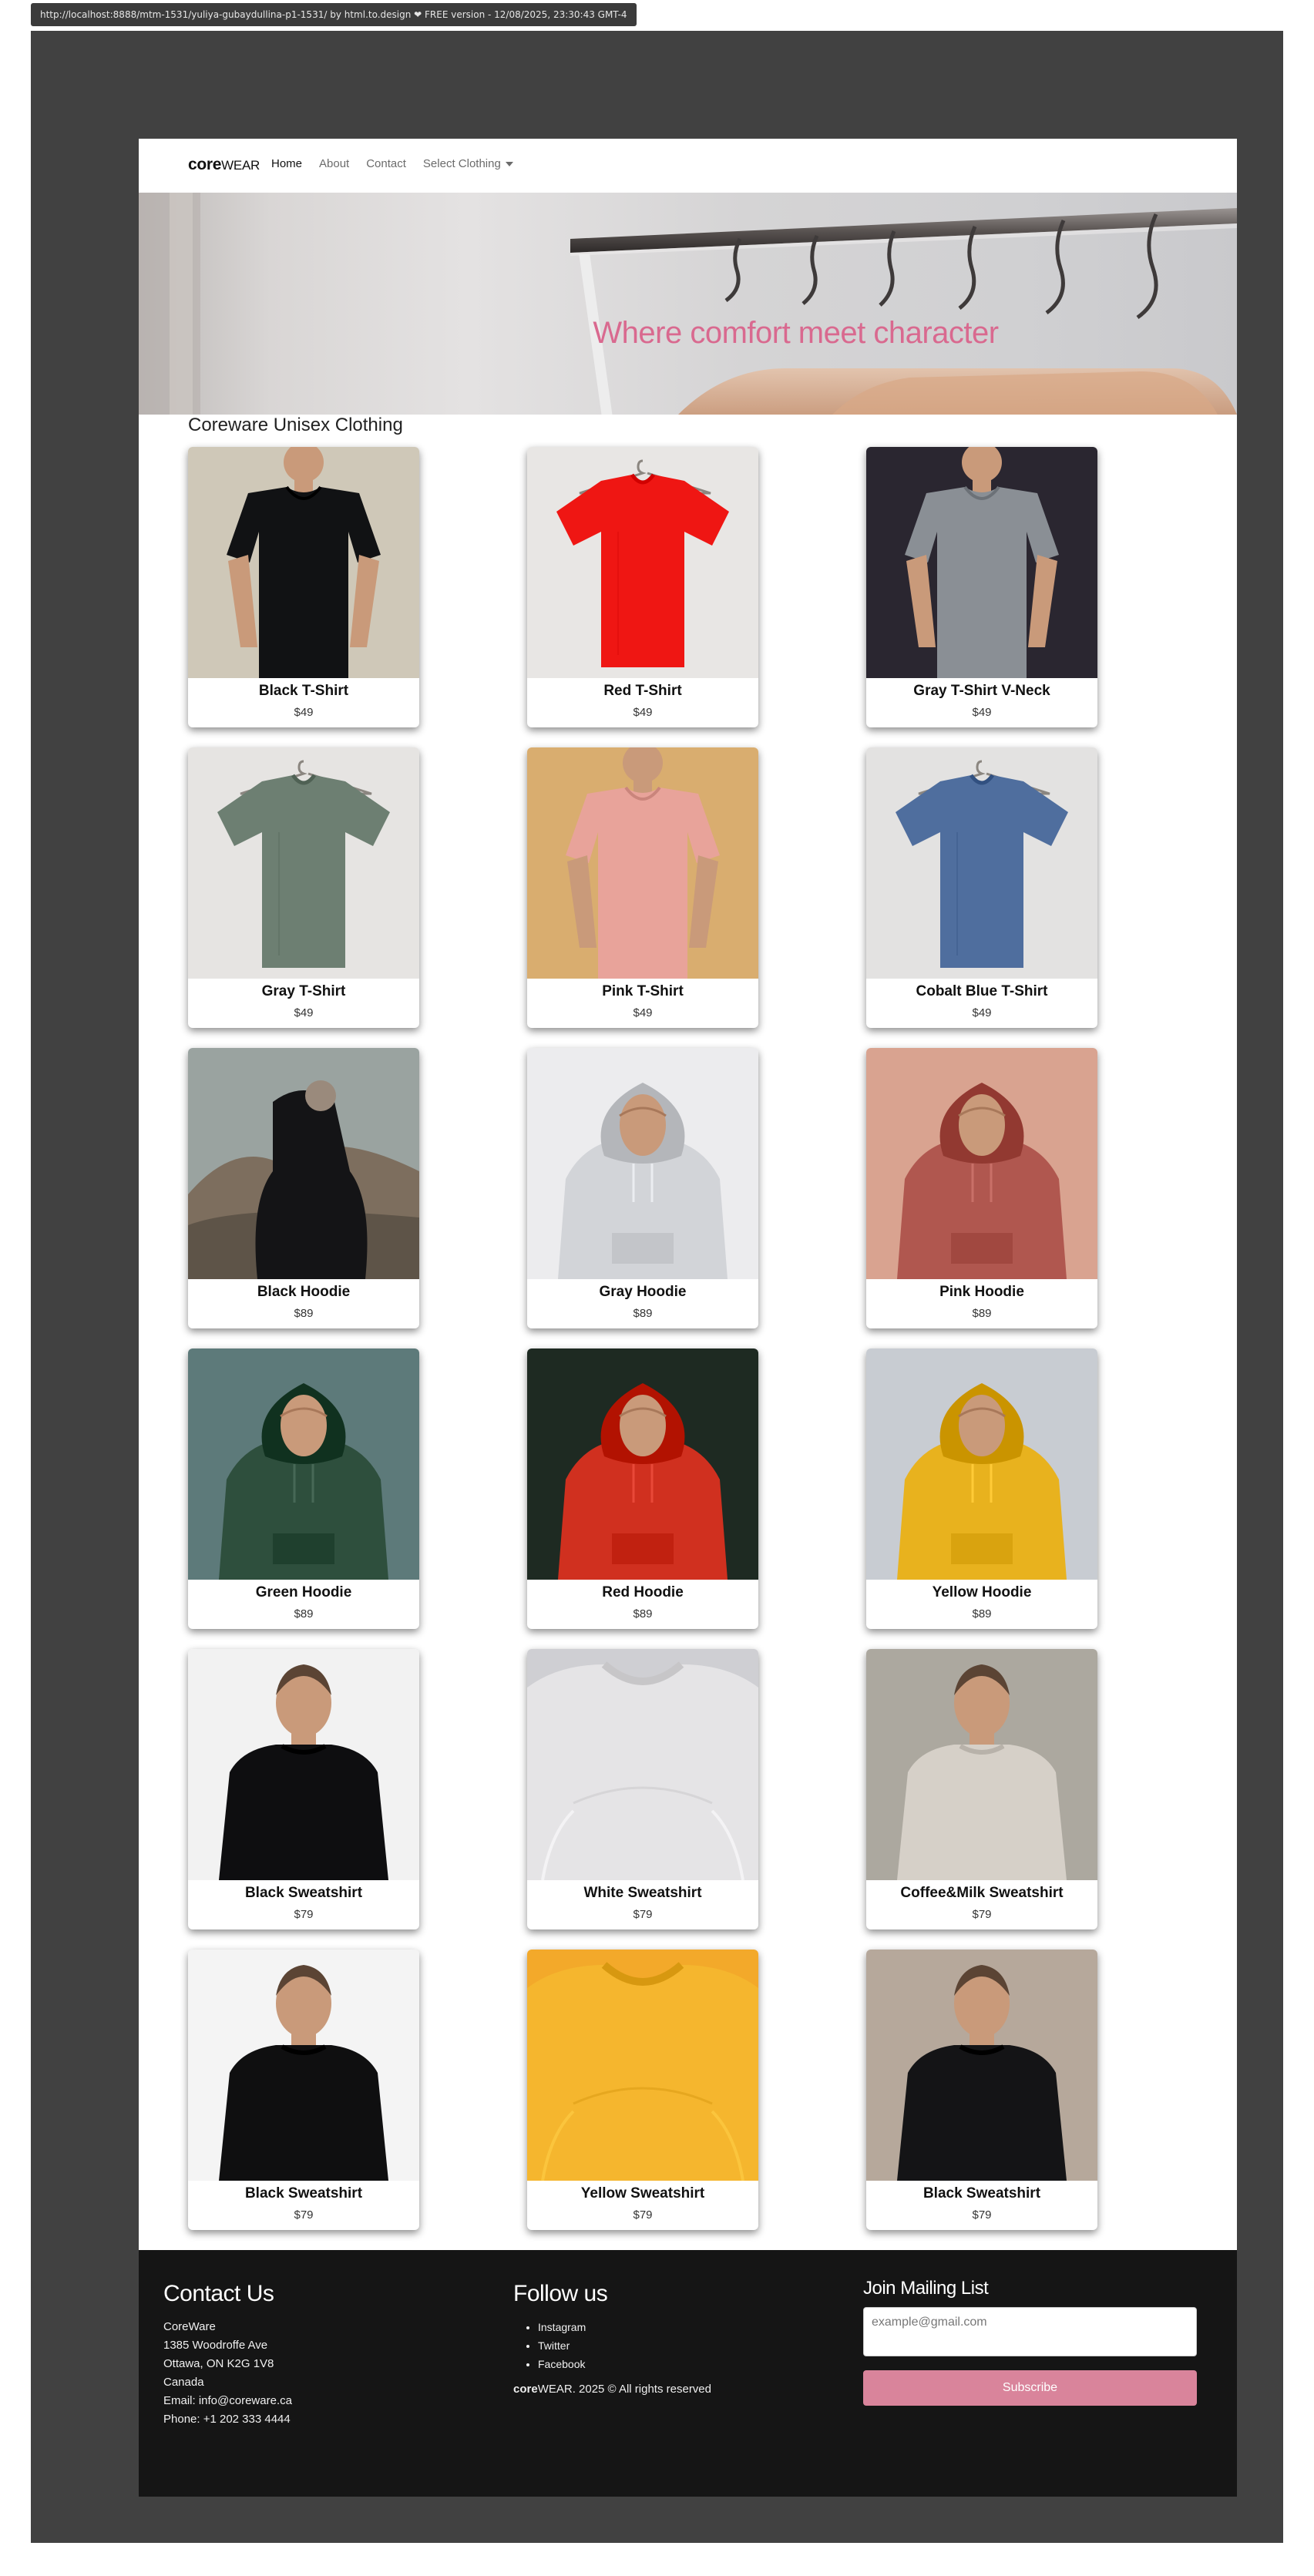  I want to click on footer-follow-title: Follow us, so click(560, 2293).